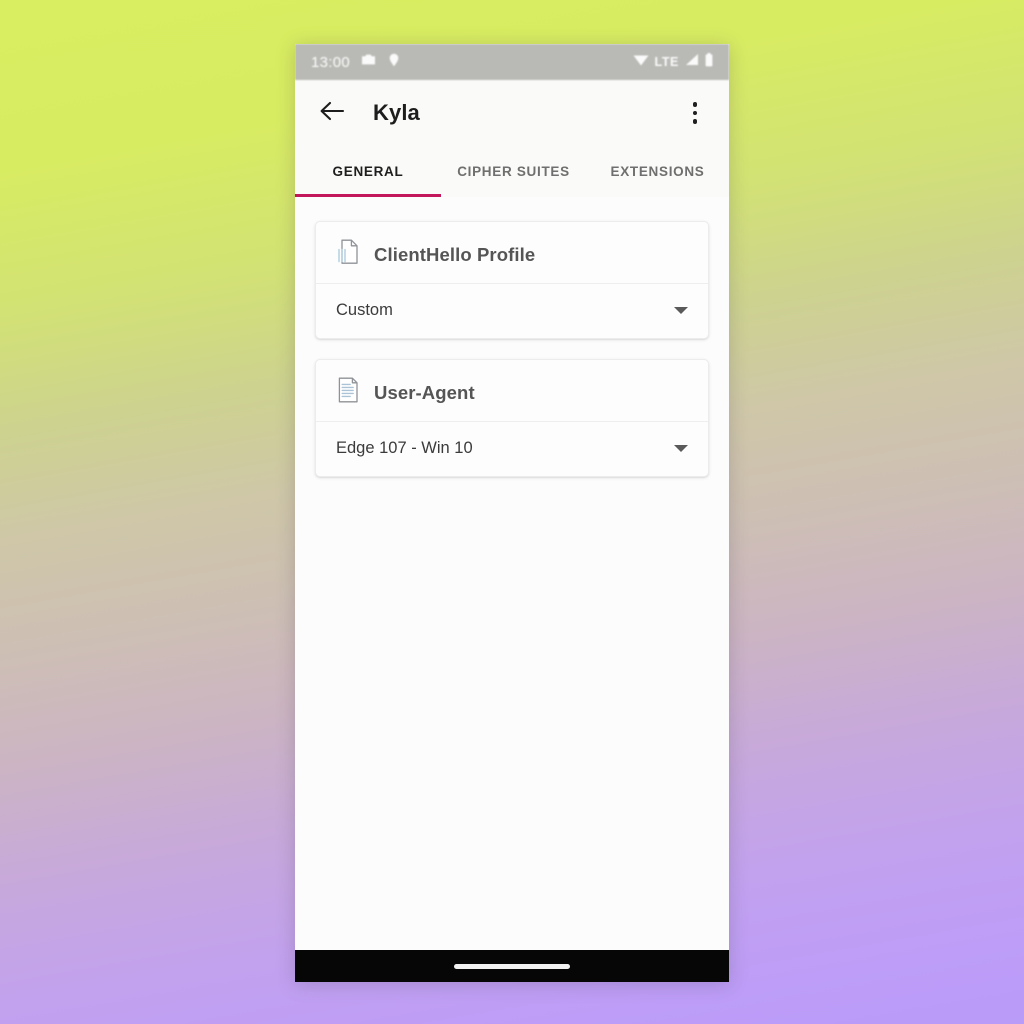 The image size is (1024, 1024). Describe the element at coordinates (368, 171) in the screenshot. I see `tab-general: GENERAL` at that location.